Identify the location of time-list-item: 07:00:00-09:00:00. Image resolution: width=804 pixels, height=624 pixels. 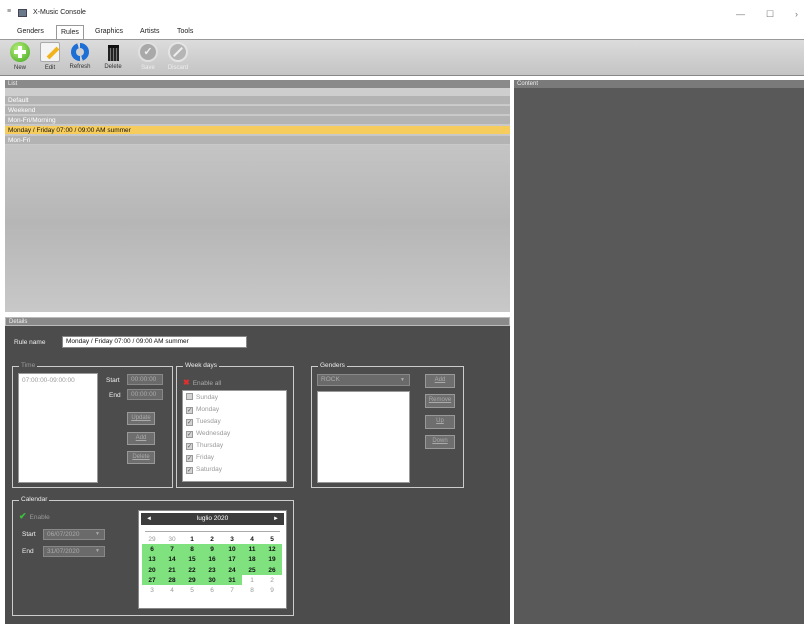
(48, 380).